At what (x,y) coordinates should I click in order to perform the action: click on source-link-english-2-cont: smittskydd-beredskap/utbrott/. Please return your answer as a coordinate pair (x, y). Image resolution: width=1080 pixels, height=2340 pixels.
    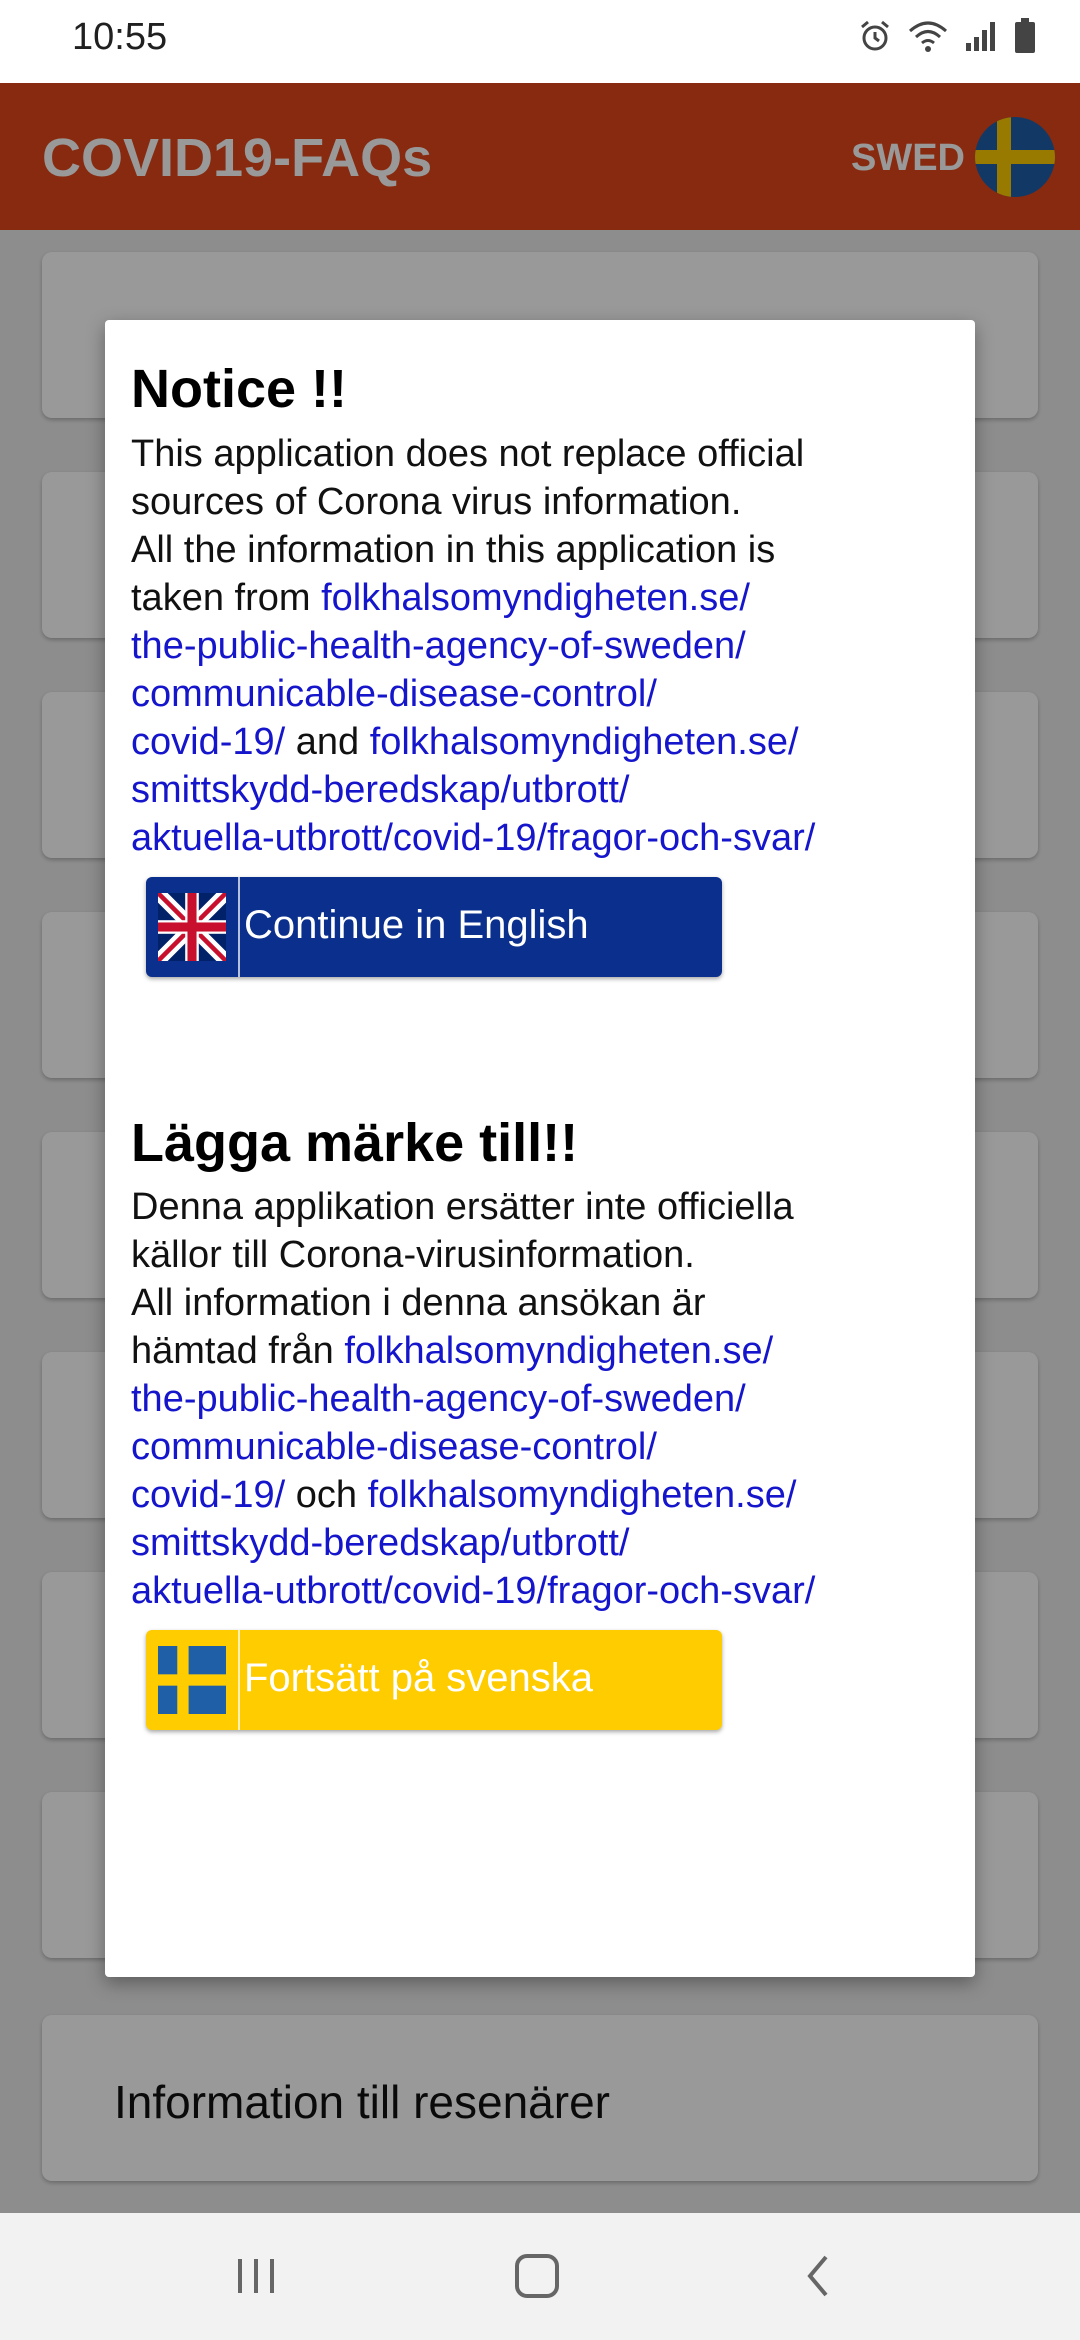
    Looking at the image, I should click on (546, 790).